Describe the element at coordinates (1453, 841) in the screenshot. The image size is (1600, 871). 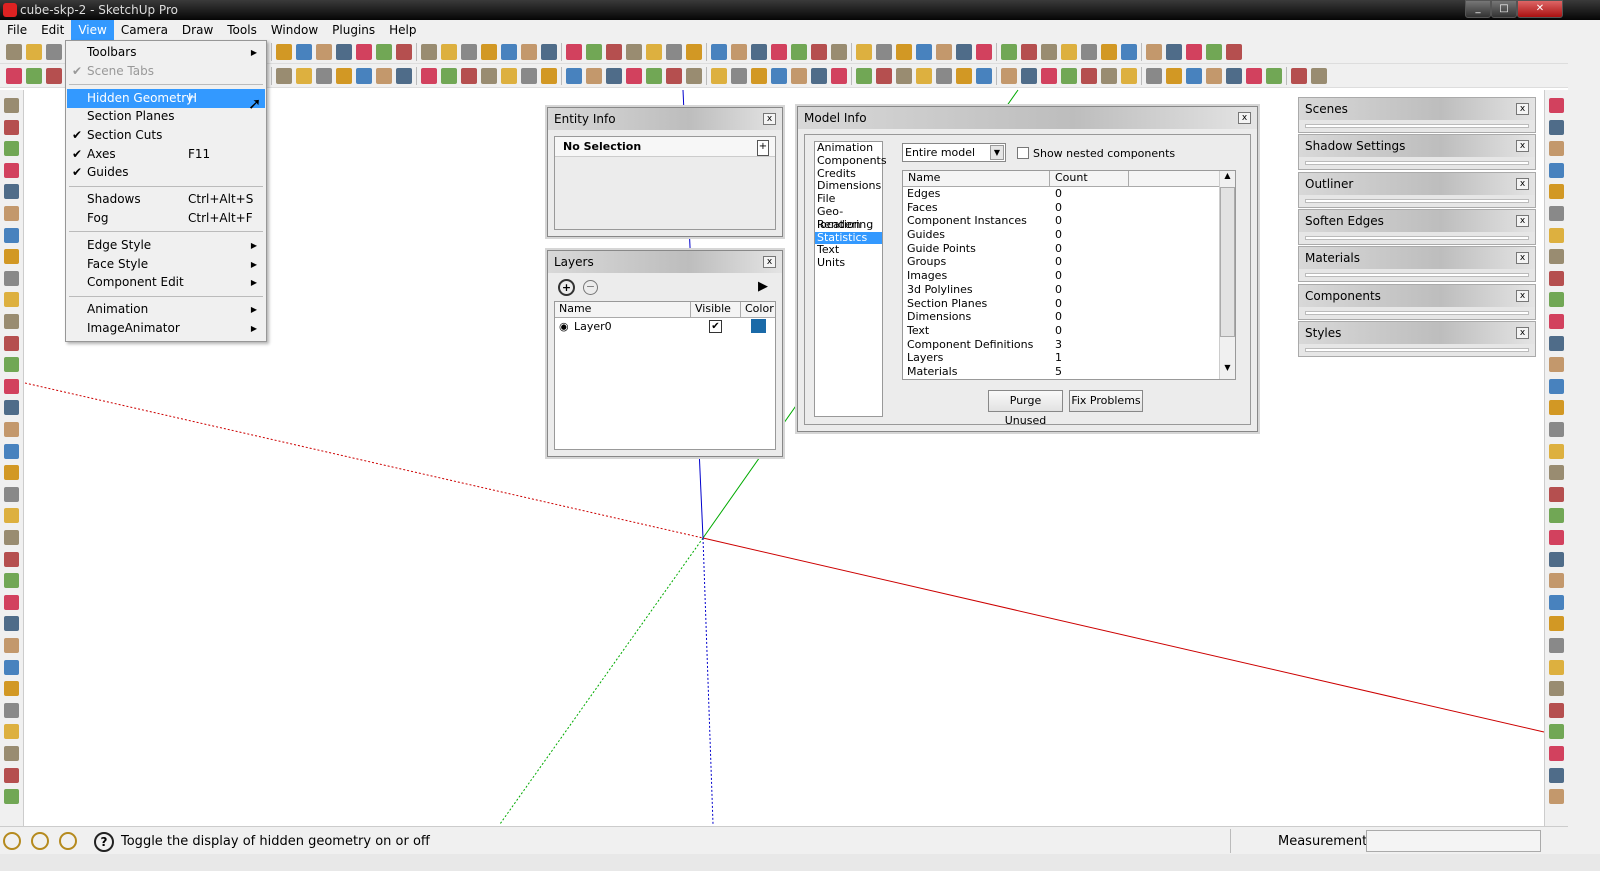
I see `measurements-input` at that location.